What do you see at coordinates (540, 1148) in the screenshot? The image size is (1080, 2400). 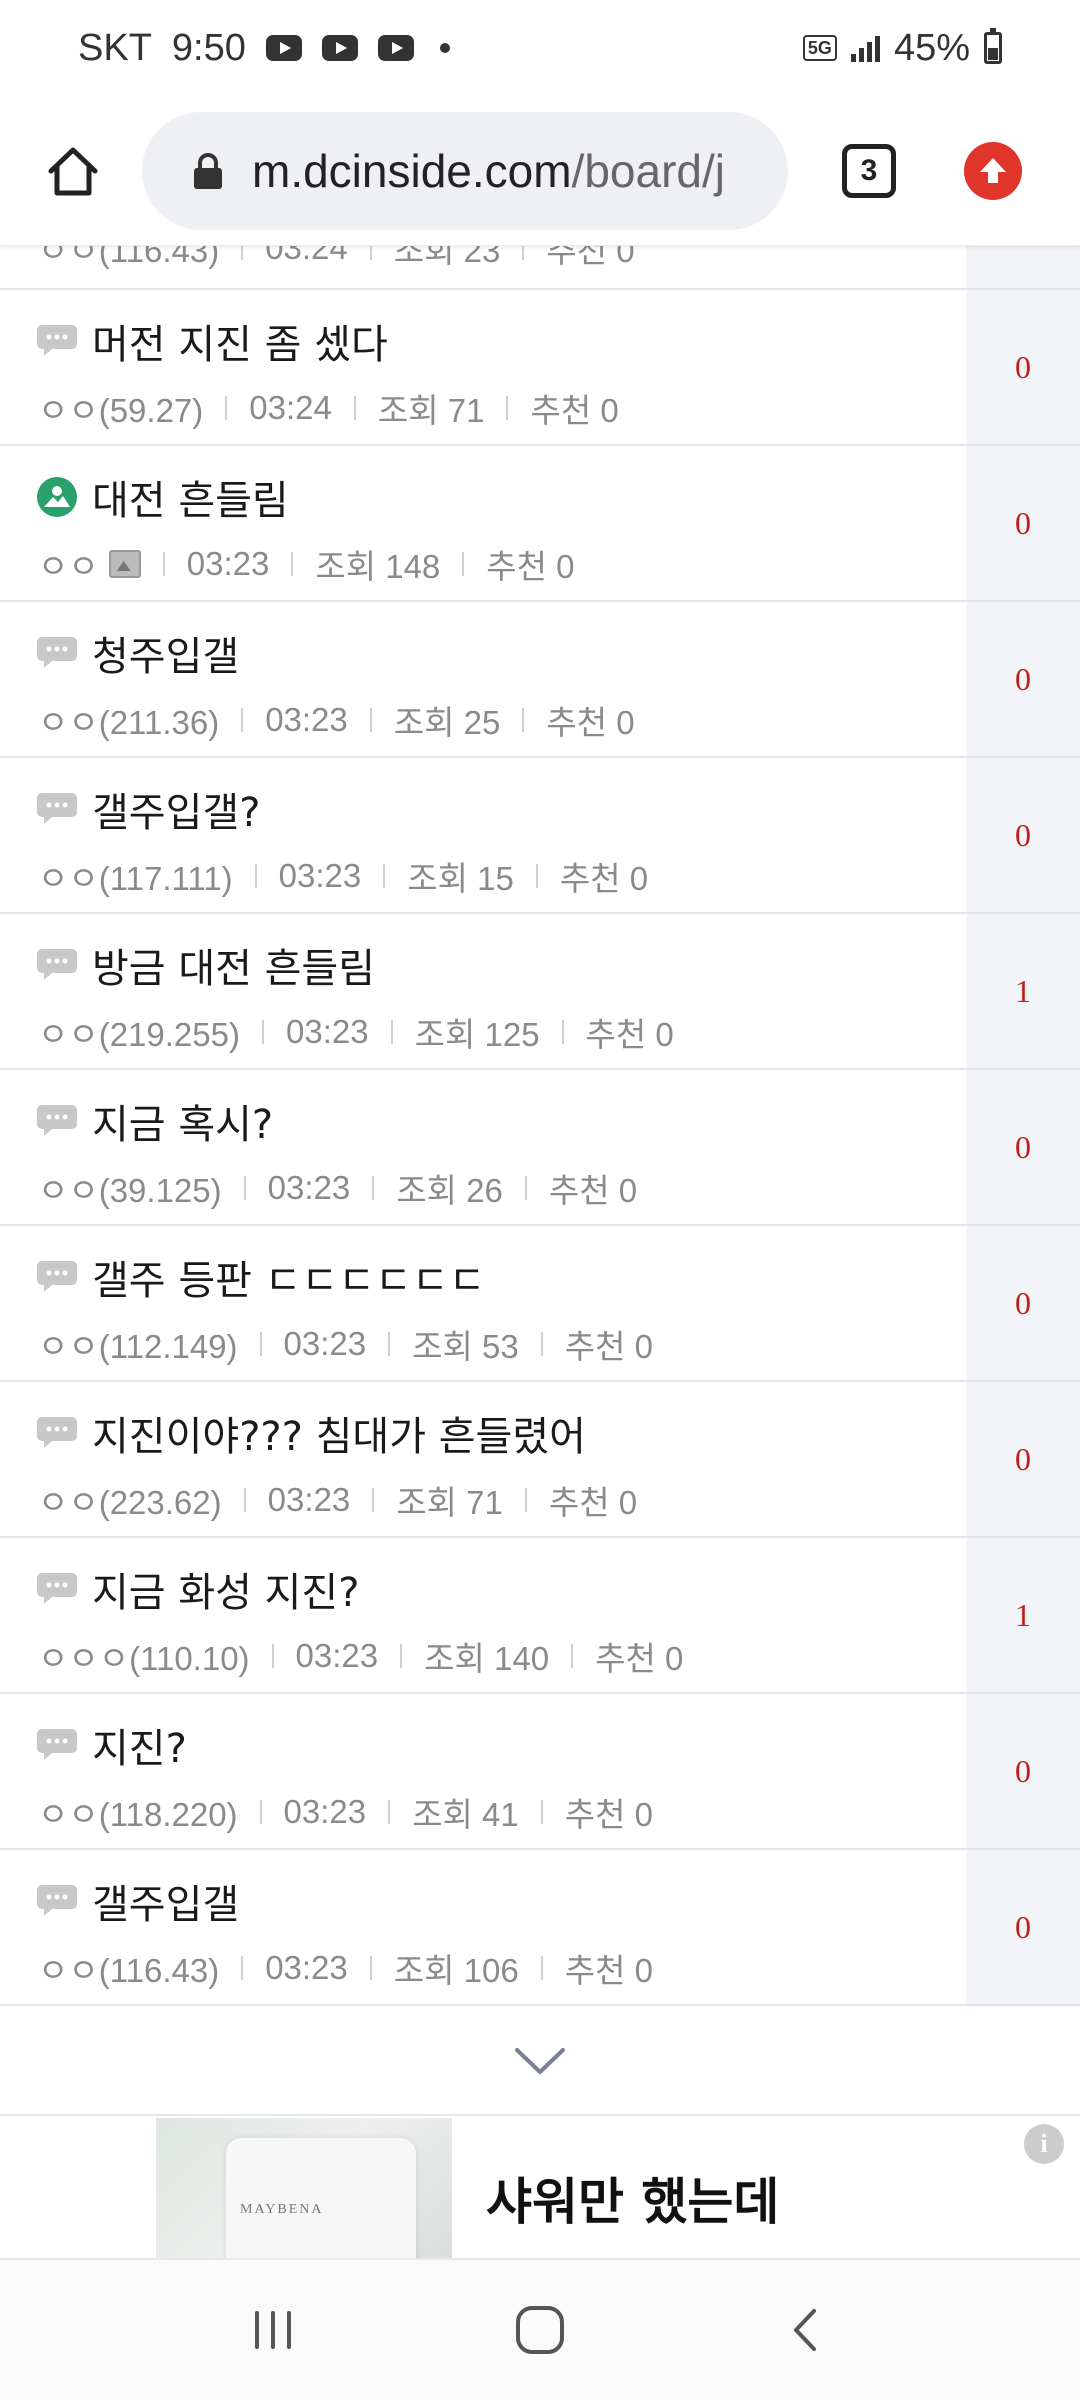 I see `list-item: 지금 혹시? ㅇㅇ(39.125) 03:23 조회 26 추천 0 0` at bounding box center [540, 1148].